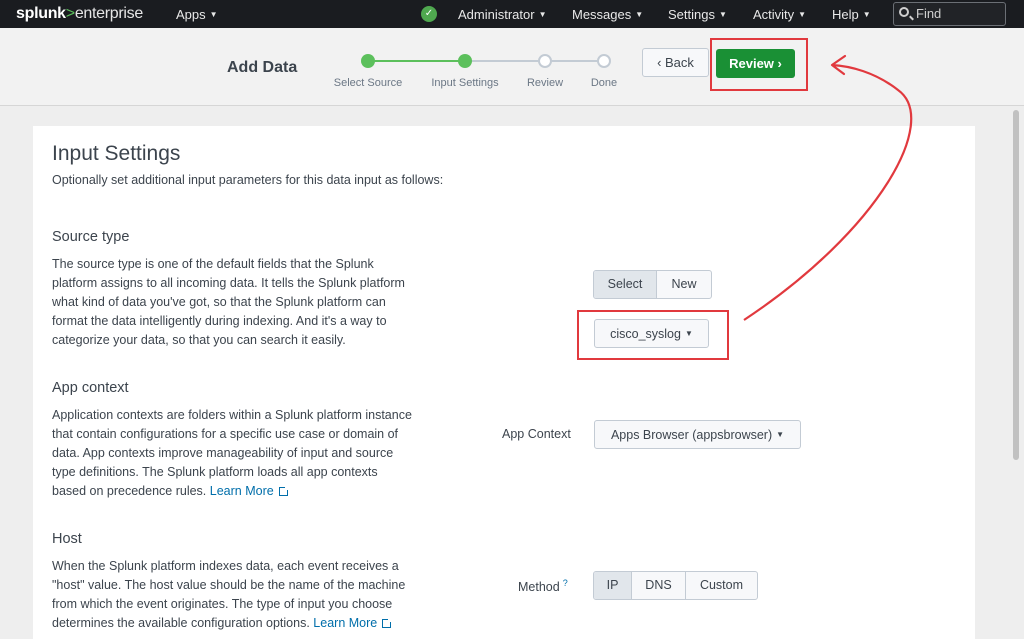 The image size is (1024, 639). Describe the element at coordinates (536, 434) in the screenshot. I see `app-context-label: App Context` at that location.